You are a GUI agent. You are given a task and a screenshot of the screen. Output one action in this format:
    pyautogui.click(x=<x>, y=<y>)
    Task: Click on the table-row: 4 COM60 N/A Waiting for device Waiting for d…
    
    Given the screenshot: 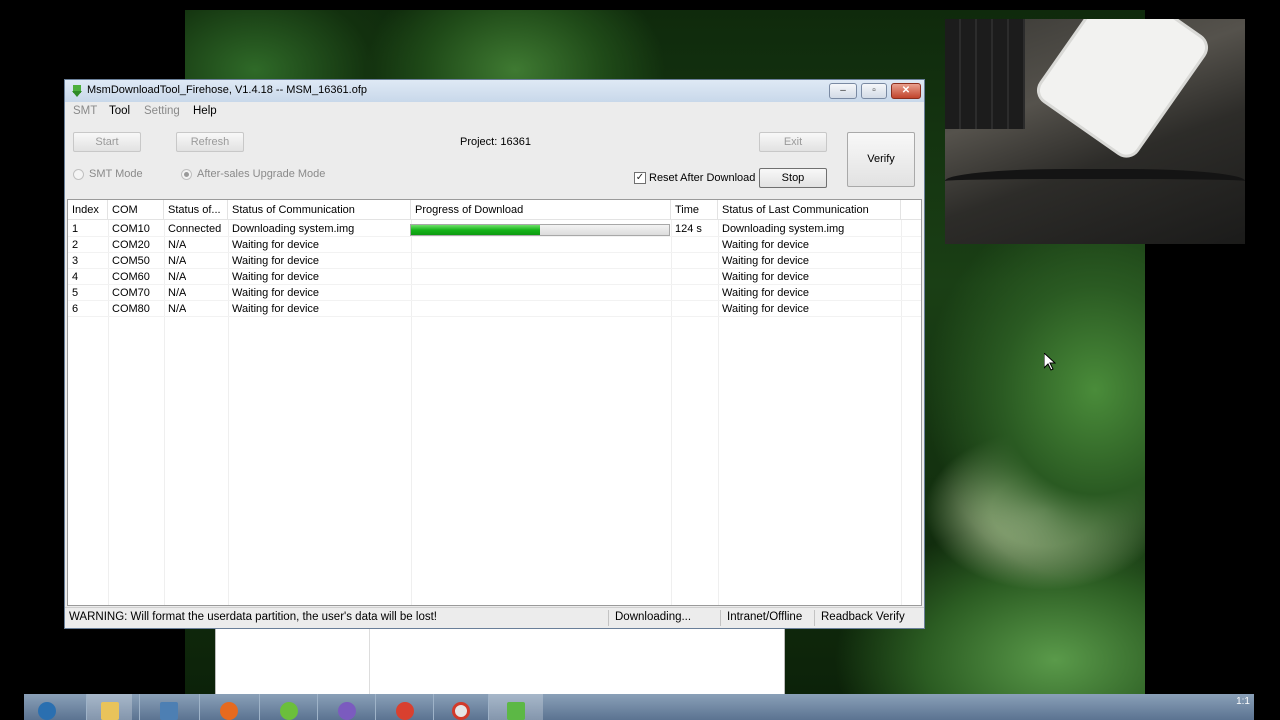 What is the action you would take?
    pyautogui.click(x=494, y=277)
    